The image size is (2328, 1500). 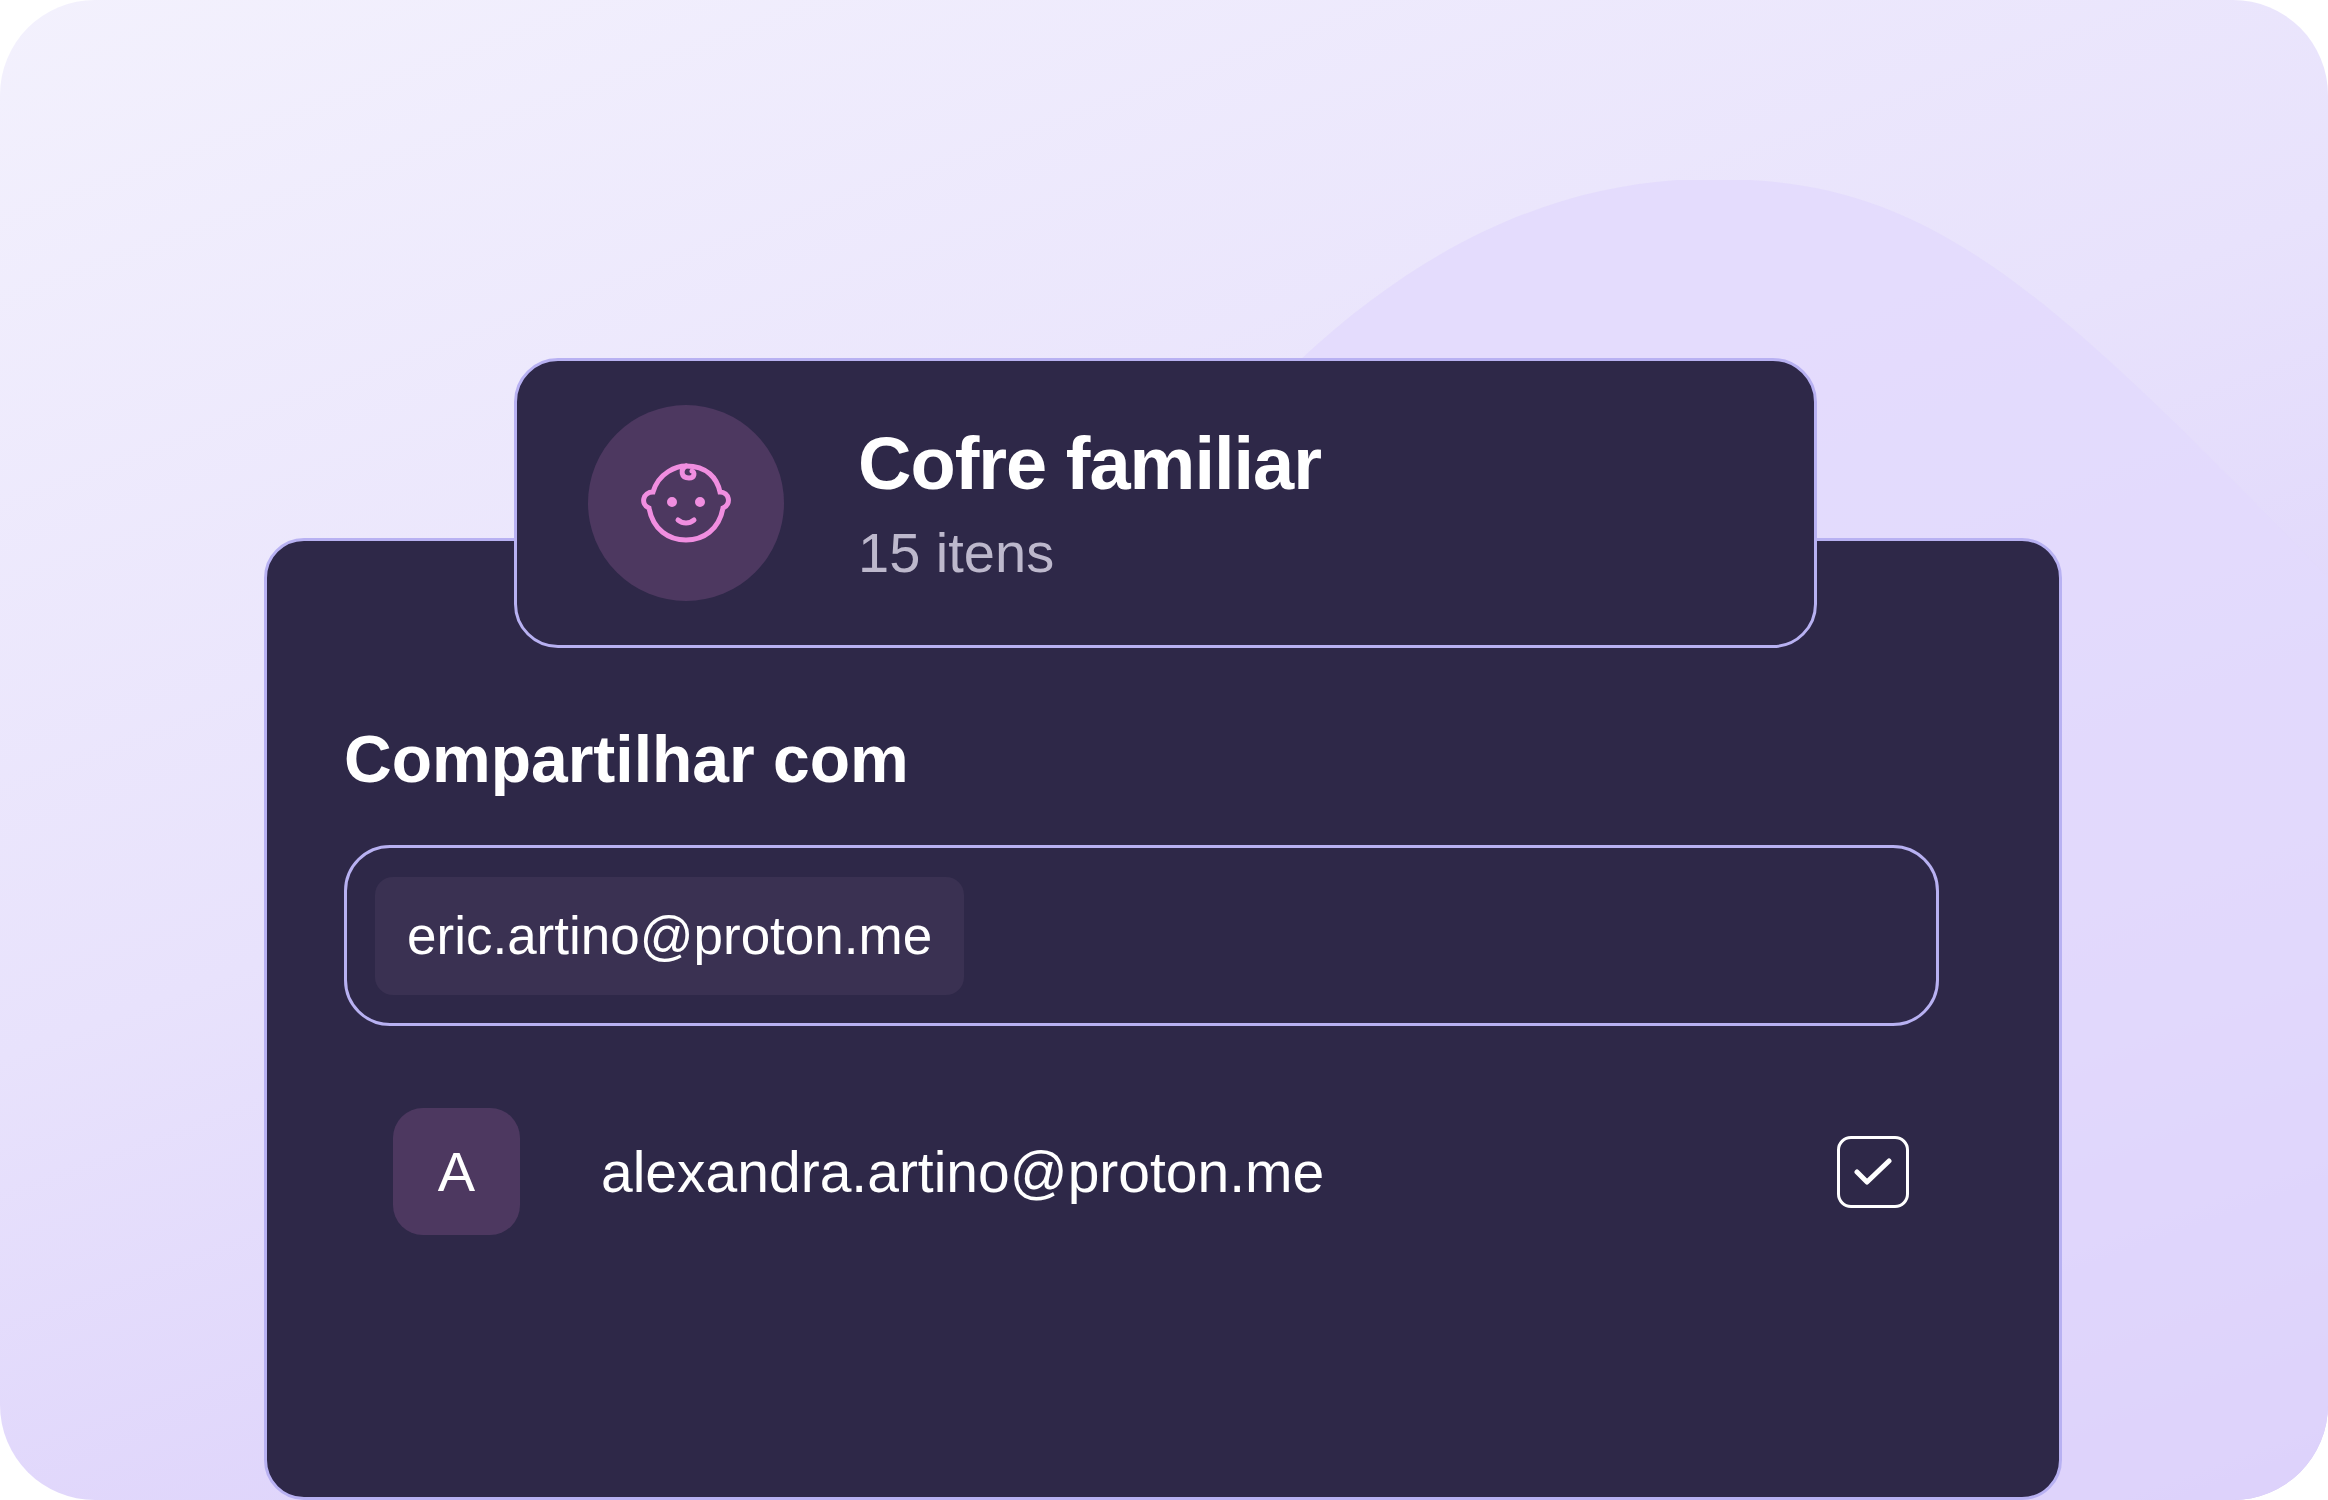 I want to click on member-email: alexandra.artino@proton.me, so click(x=963, y=1171).